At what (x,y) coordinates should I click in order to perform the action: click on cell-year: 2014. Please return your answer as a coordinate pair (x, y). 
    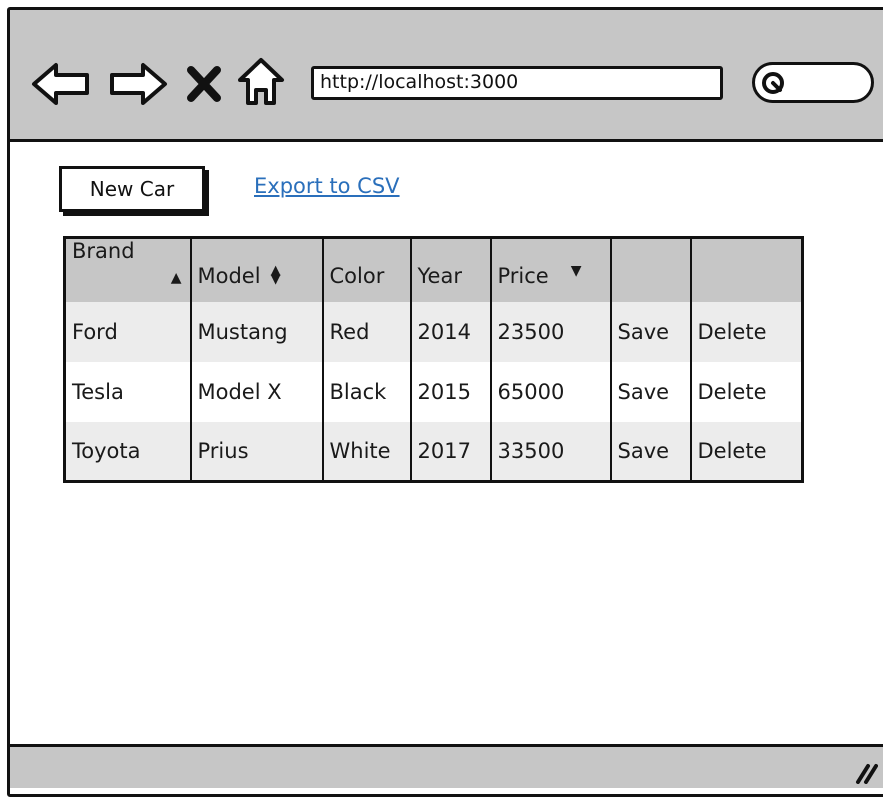
    Looking at the image, I should click on (450, 331).